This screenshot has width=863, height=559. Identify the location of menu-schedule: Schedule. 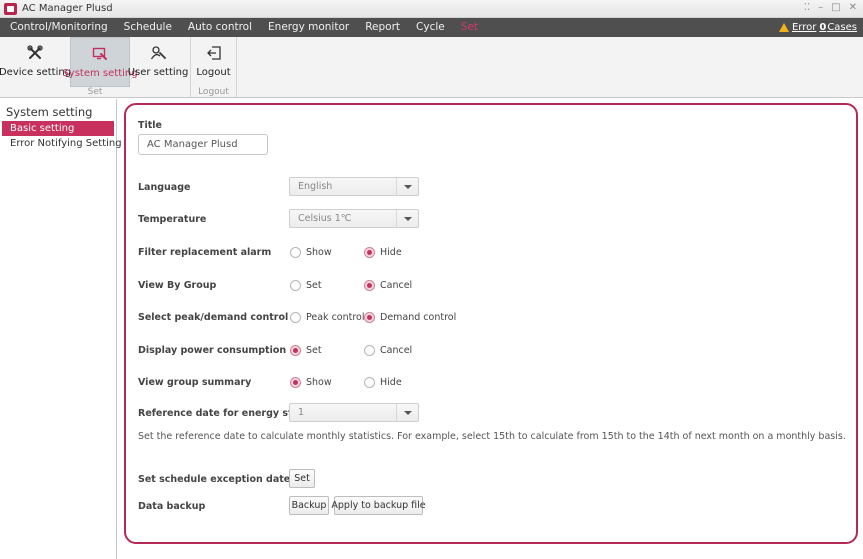
(148, 27).